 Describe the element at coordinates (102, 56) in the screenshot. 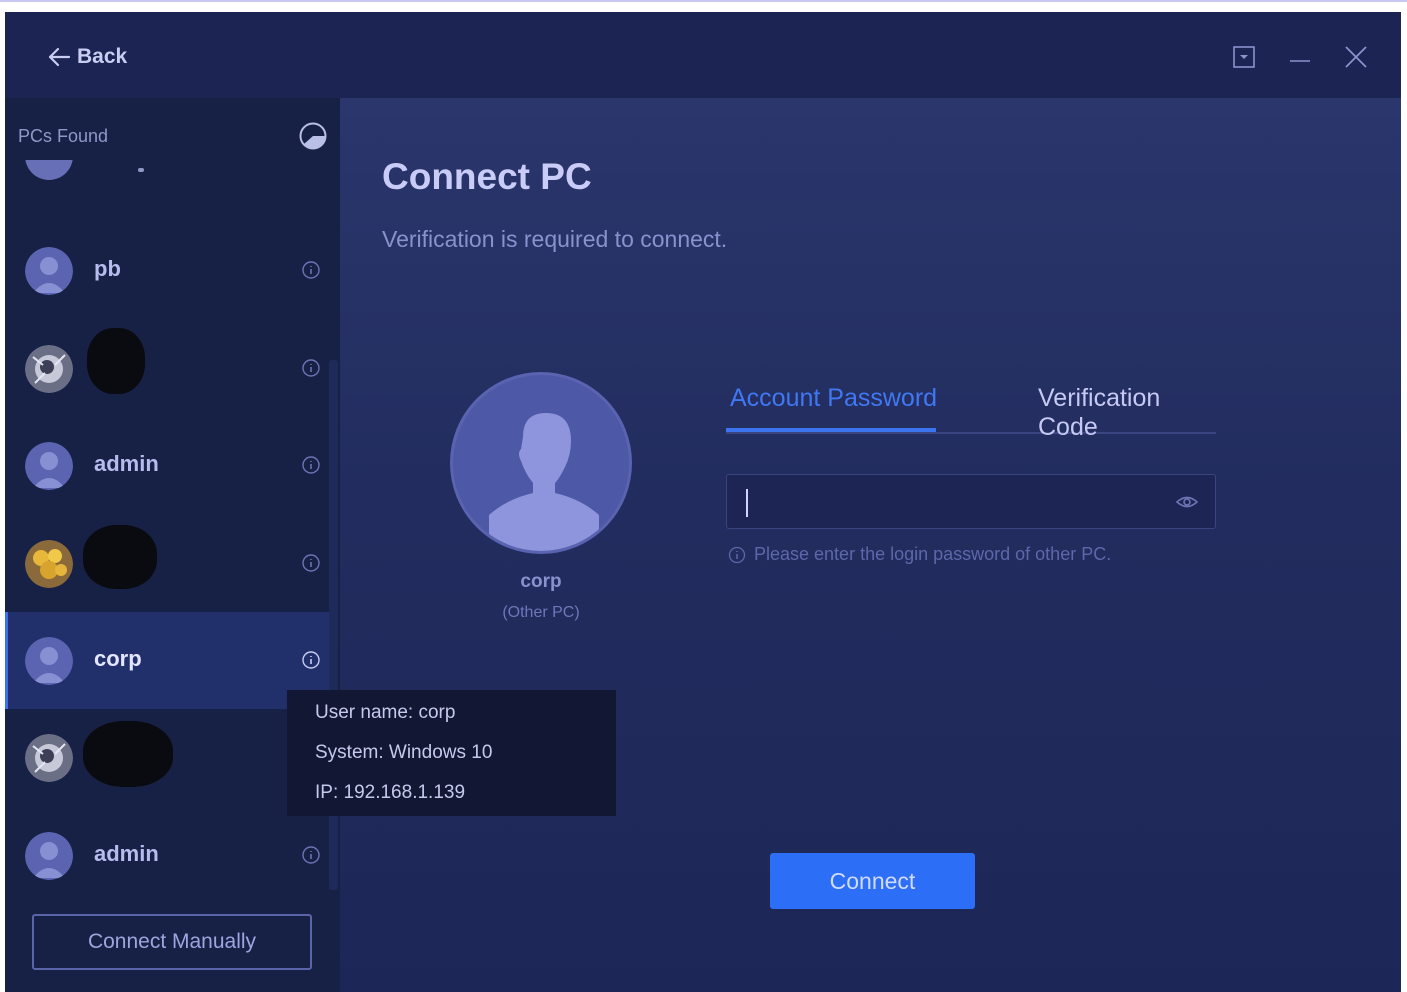

I see `back-label: Back` at that location.